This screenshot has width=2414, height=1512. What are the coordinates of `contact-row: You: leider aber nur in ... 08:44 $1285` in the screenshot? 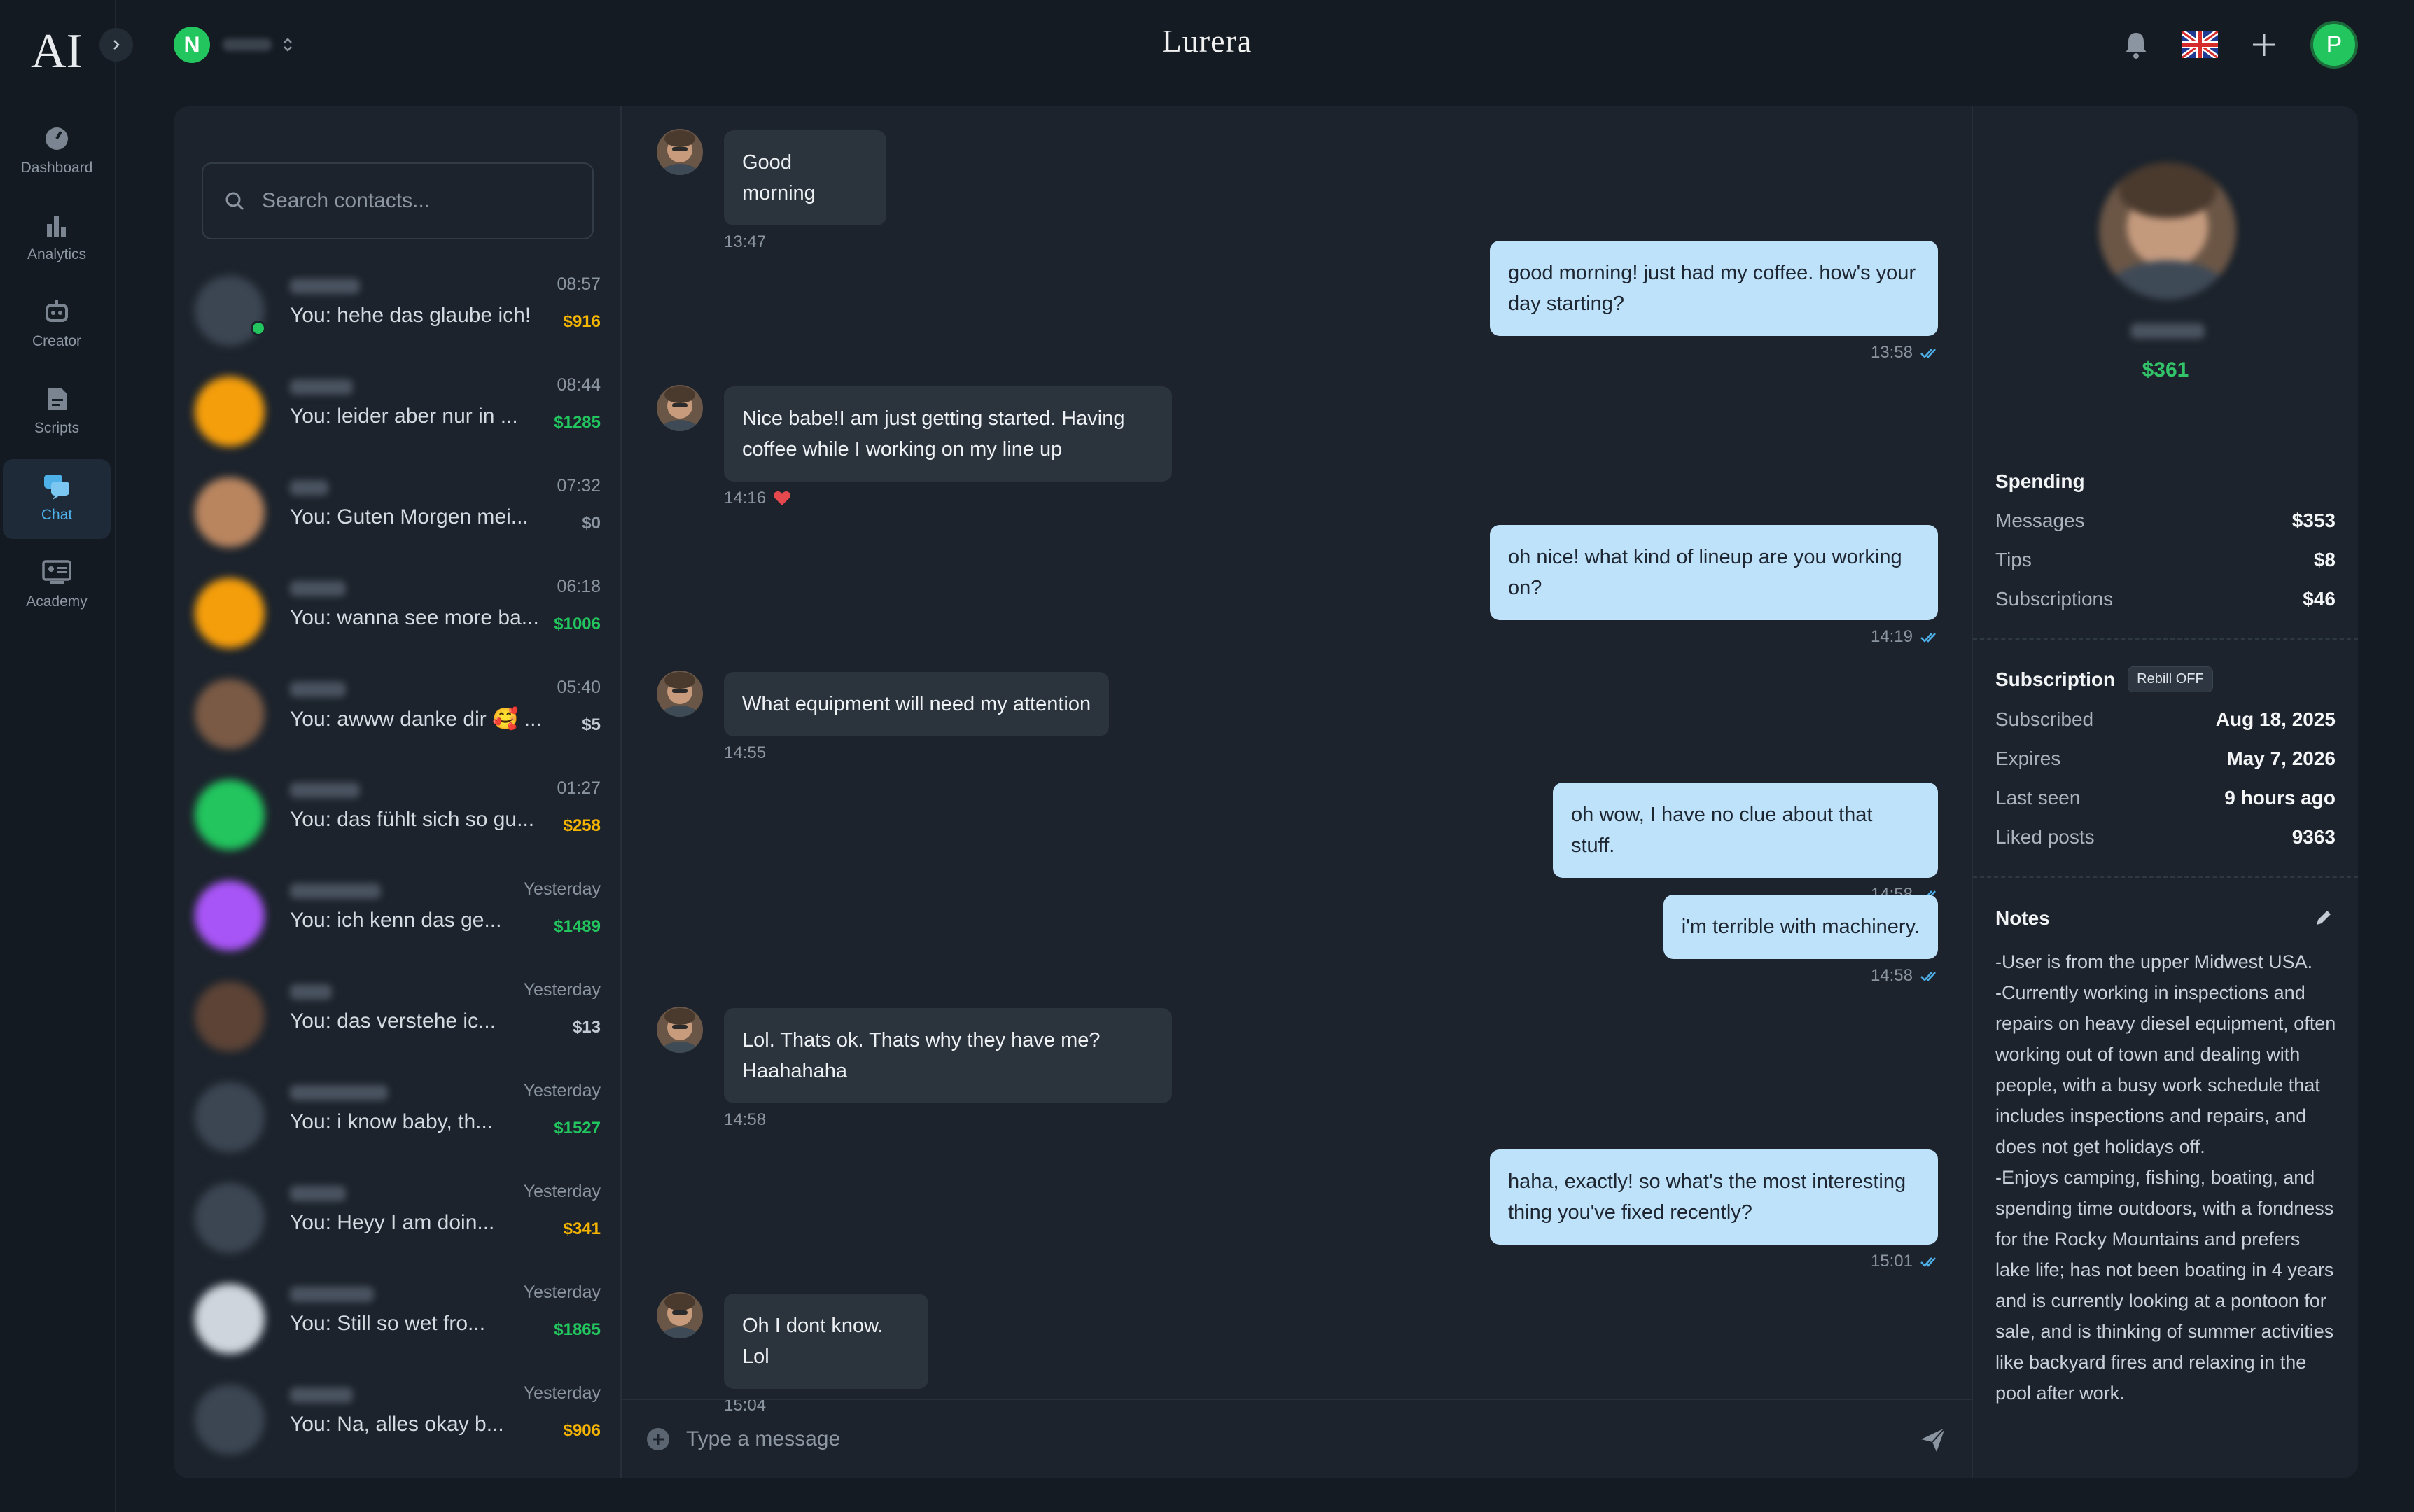 It's located at (398, 411).